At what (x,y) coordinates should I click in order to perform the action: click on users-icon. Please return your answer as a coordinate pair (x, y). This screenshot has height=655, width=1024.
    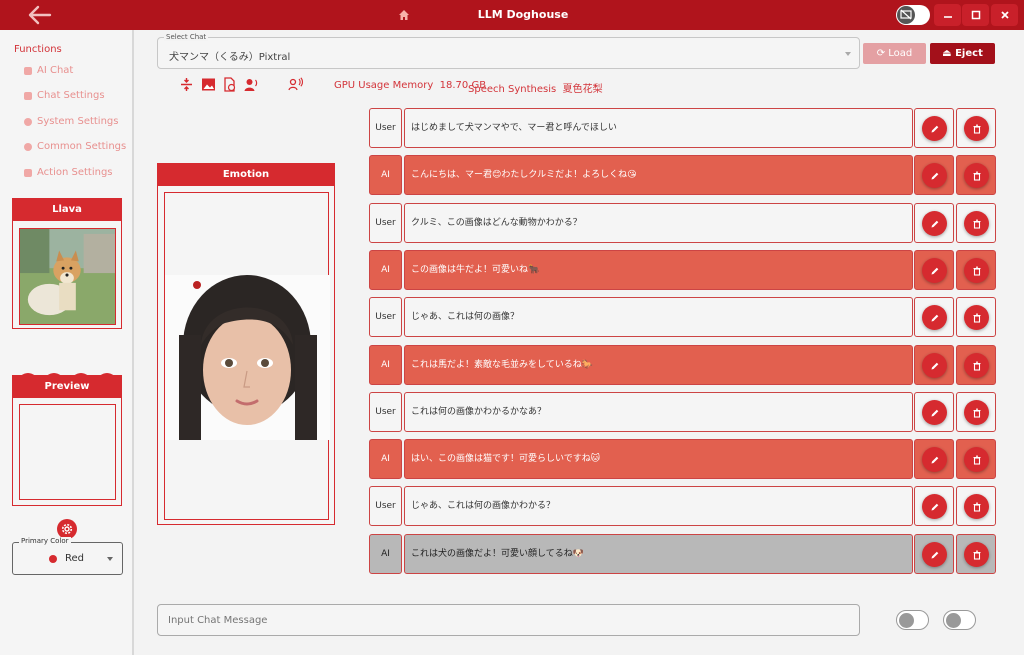
    Looking at the image, I should click on (28, 95).